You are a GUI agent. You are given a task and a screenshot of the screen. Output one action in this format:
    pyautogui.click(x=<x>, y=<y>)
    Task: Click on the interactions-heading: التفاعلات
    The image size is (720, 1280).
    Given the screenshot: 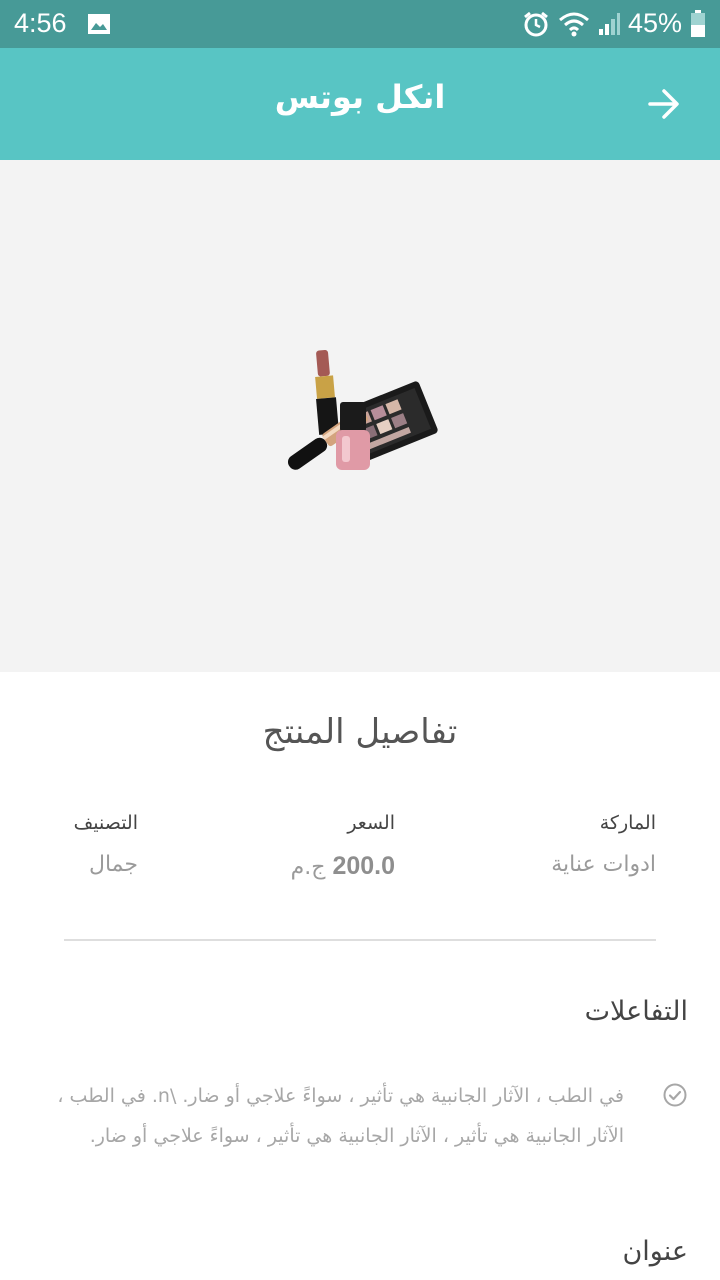 What is the action you would take?
    pyautogui.click(x=636, y=1011)
    